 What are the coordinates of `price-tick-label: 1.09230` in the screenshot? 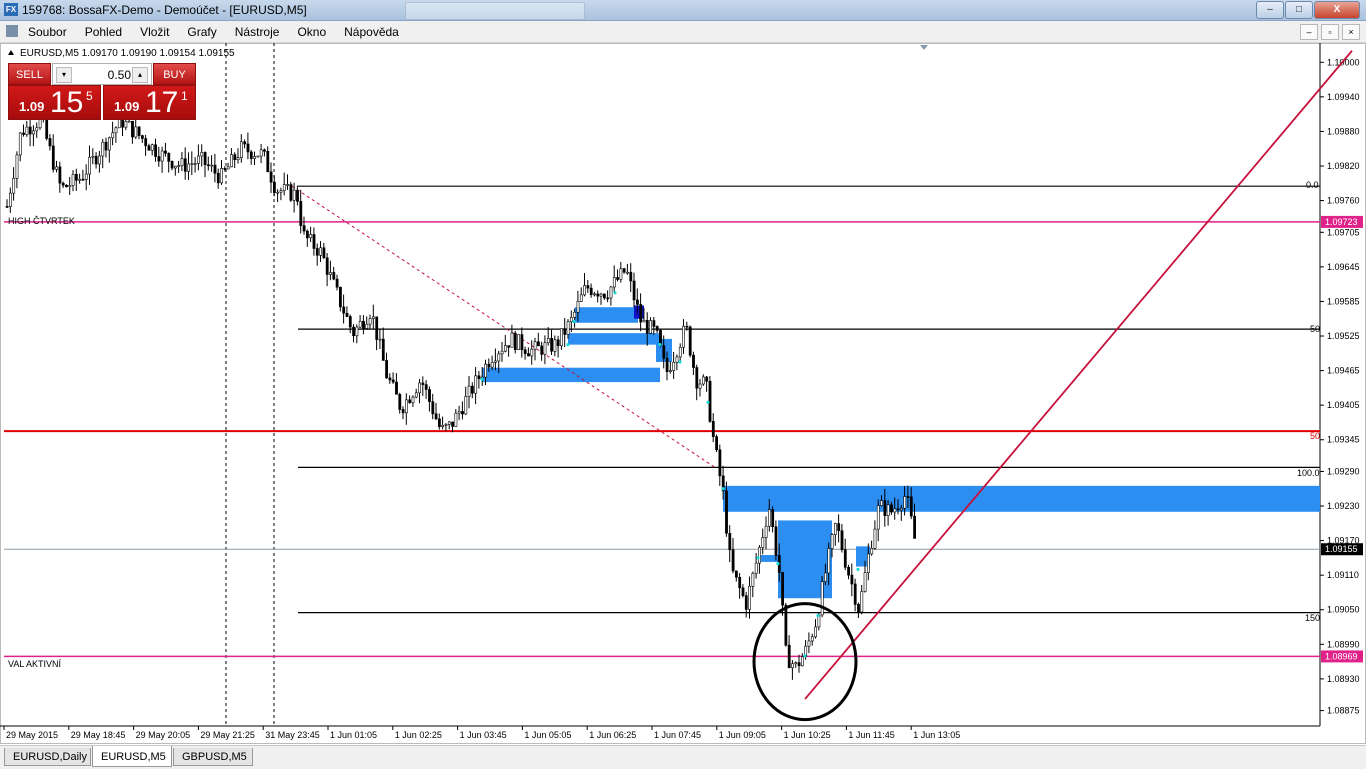 It's located at (1343, 506).